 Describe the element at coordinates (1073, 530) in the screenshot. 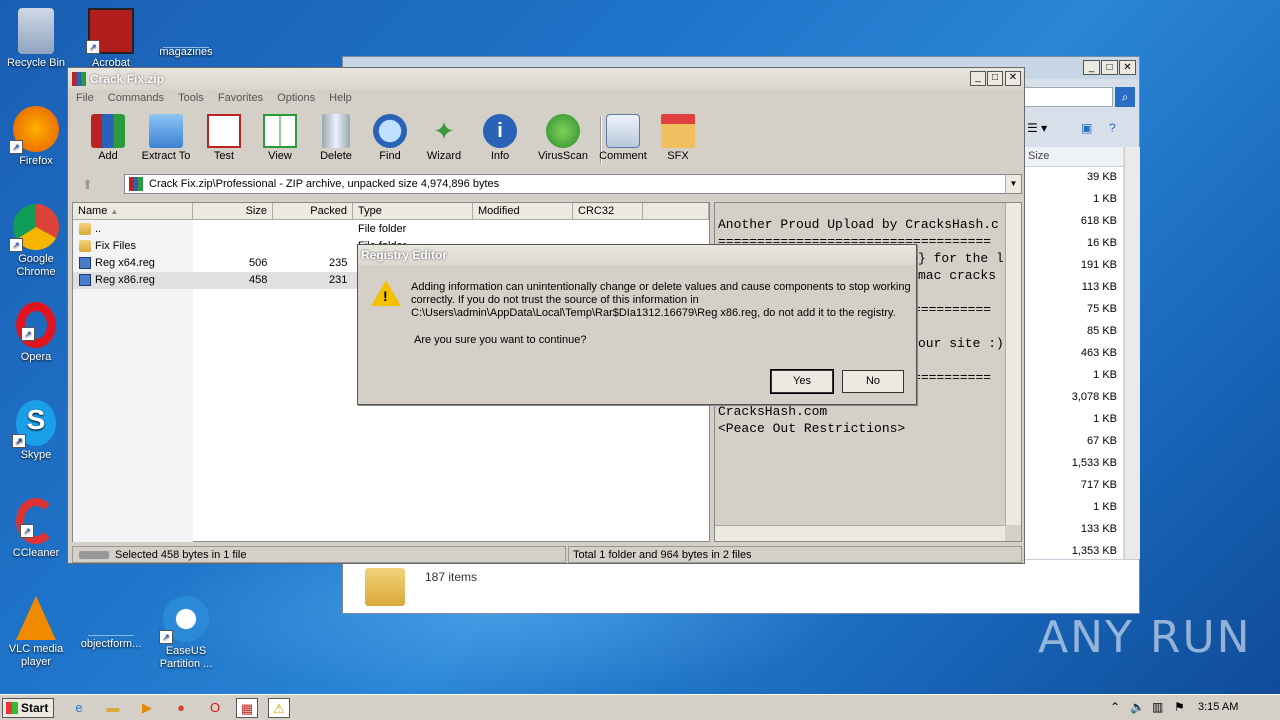

I see `list-item: 133 KB` at that location.